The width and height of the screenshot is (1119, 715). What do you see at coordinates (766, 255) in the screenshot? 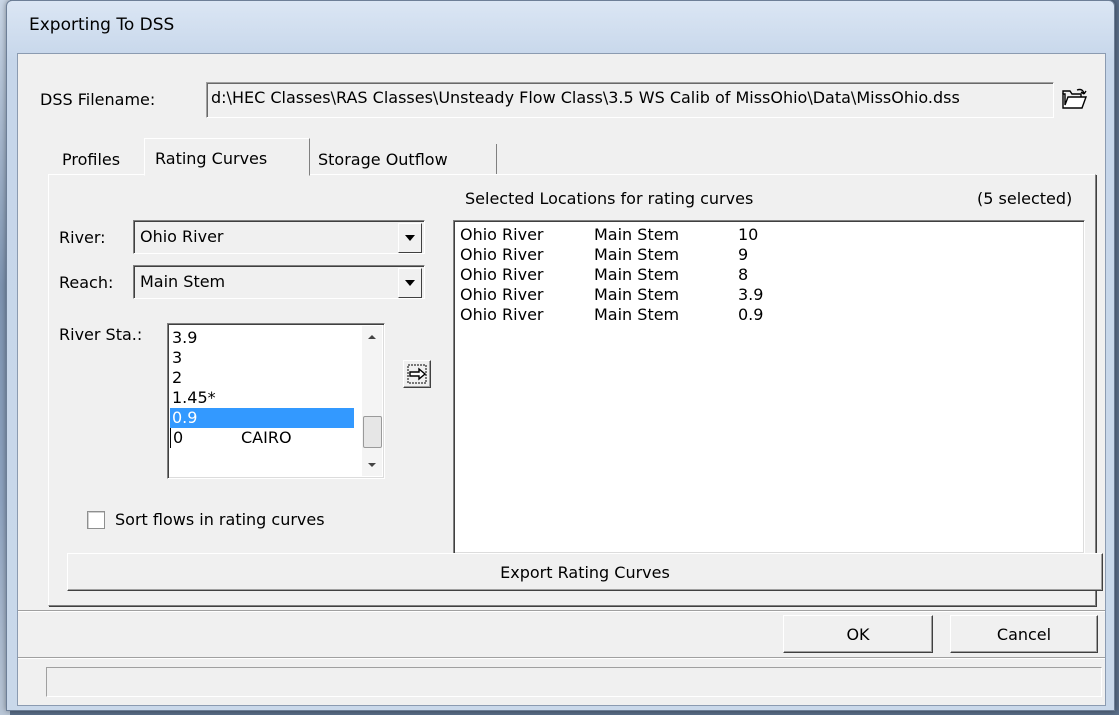
I see `list-item: Ohio River Main Stem 9` at bounding box center [766, 255].